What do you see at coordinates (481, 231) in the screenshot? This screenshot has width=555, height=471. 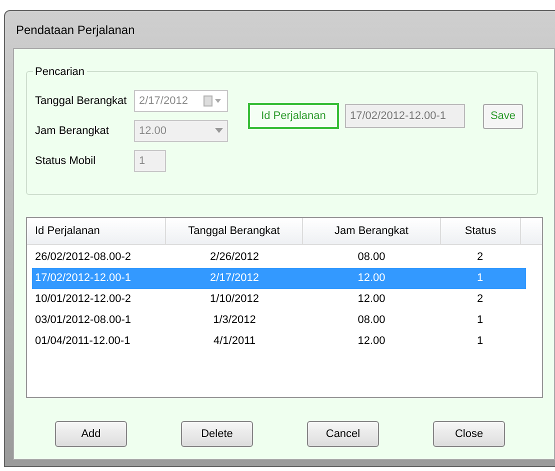 I see `column-header: Status` at bounding box center [481, 231].